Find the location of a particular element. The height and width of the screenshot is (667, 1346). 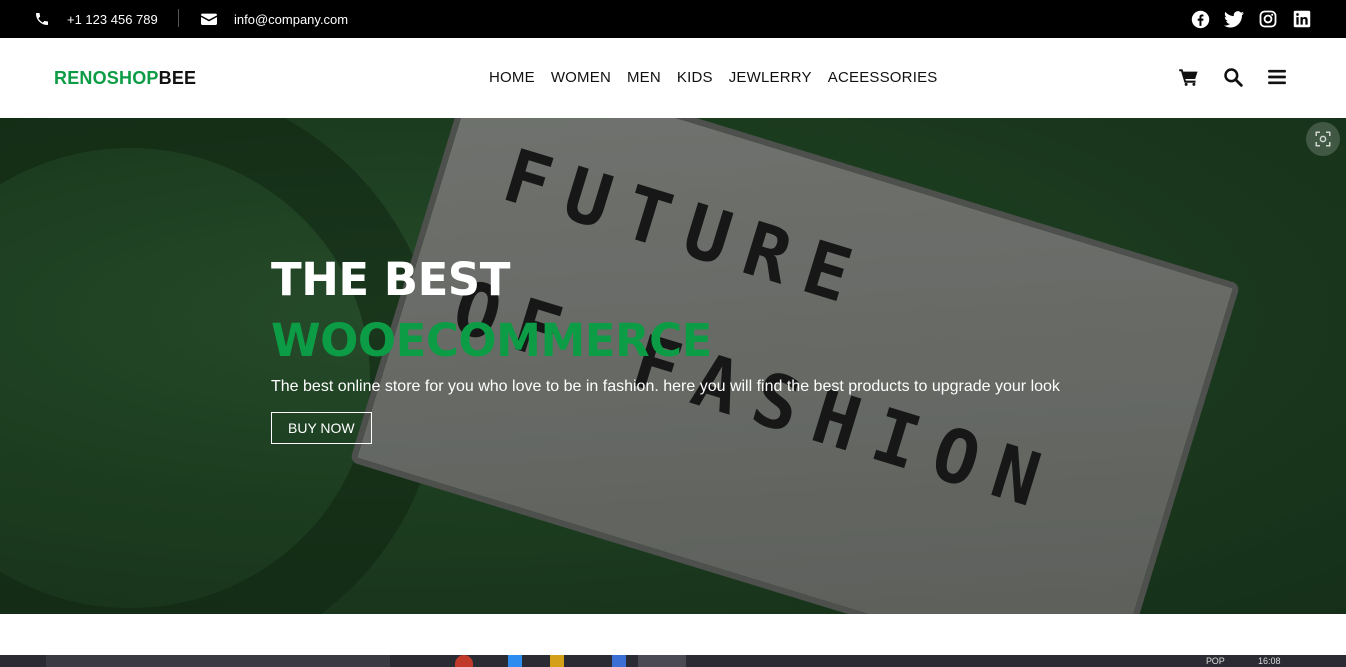

email-address: info@company.com is located at coordinates (291, 19).